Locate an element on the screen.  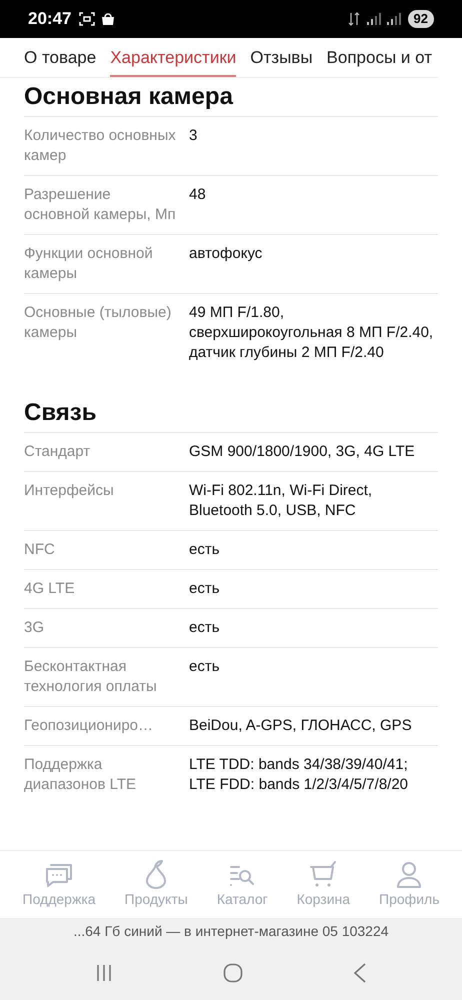
recent-apps-icon is located at coordinates (104, 973).